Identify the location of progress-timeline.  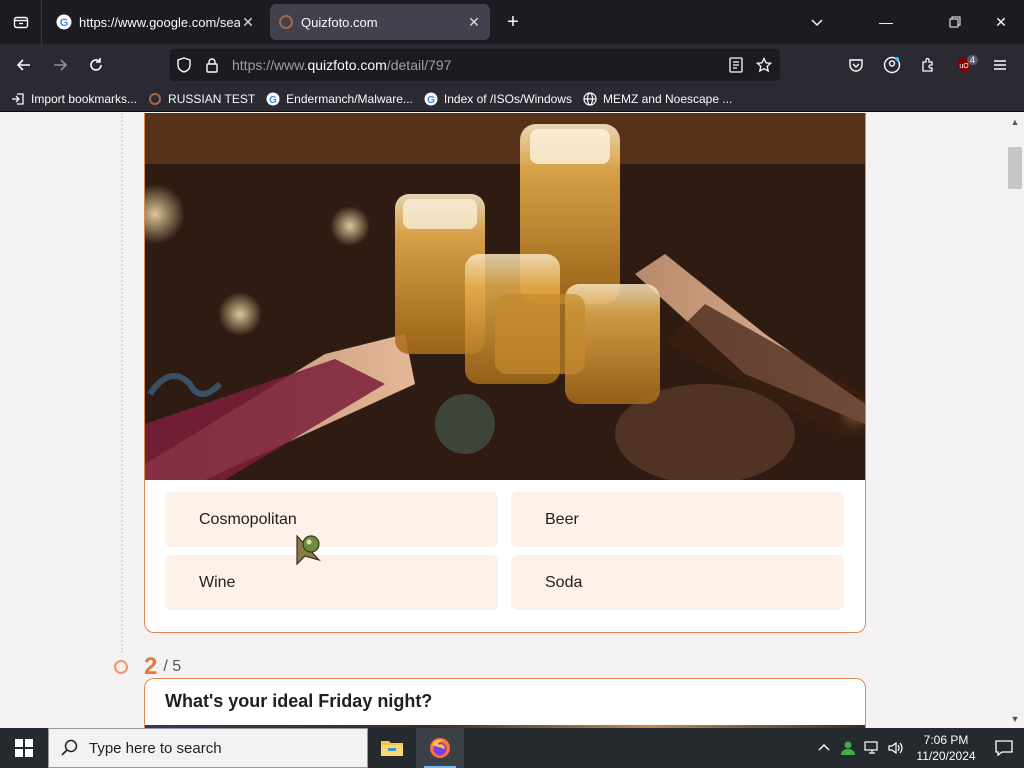
(122, 383).